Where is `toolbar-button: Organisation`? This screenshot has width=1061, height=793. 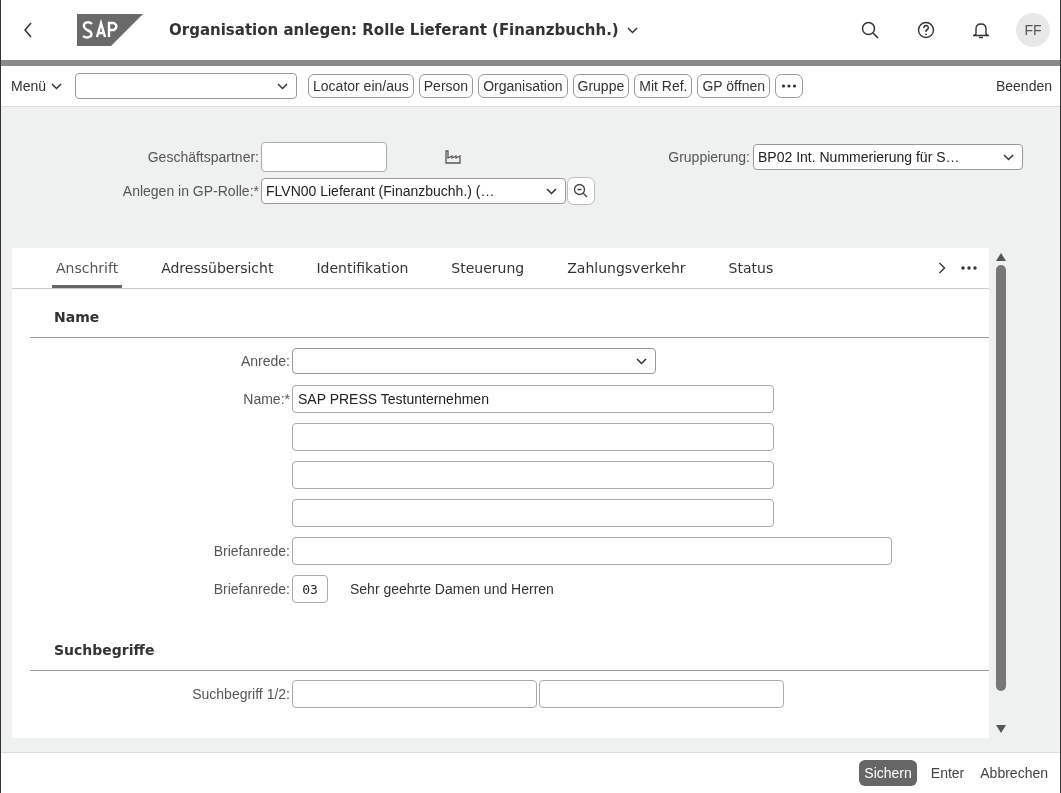 toolbar-button: Organisation is located at coordinates (523, 86).